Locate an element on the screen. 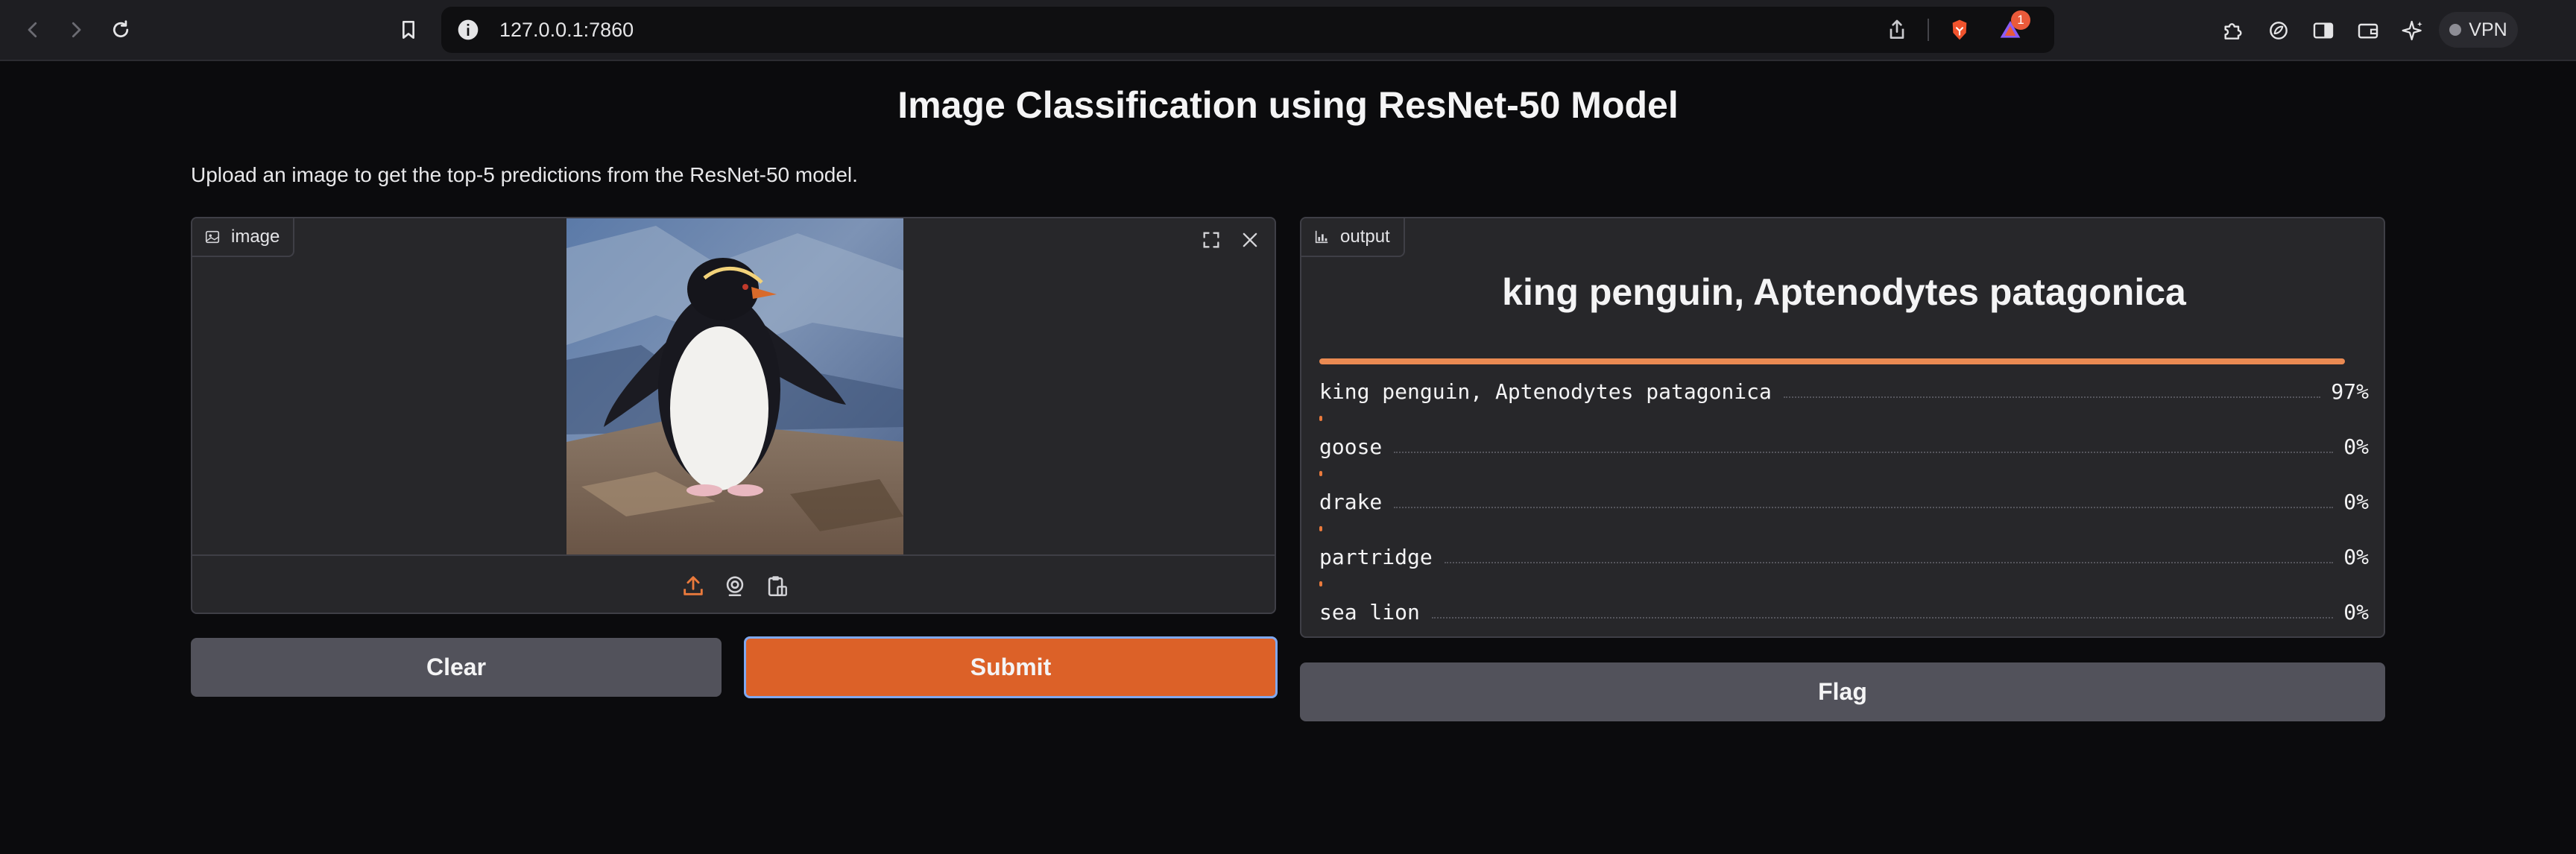 The width and height of the screenshot is (2576, 854). submit-button: Submit is located at coordinates (1011, 667).